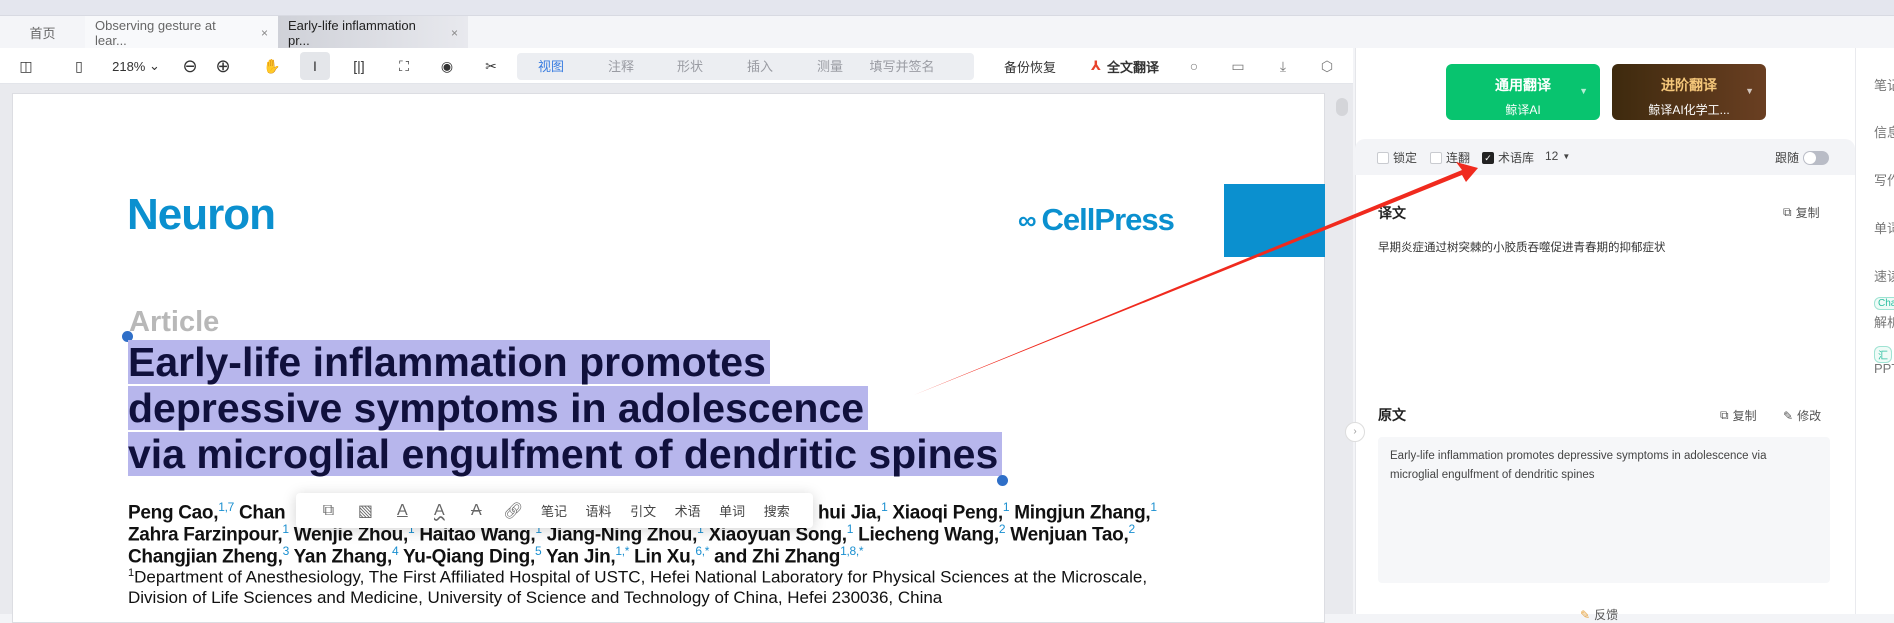 This screenshot has height=623, width=1894. I want to click on journal-logo: Neuron, so click(201, 214).